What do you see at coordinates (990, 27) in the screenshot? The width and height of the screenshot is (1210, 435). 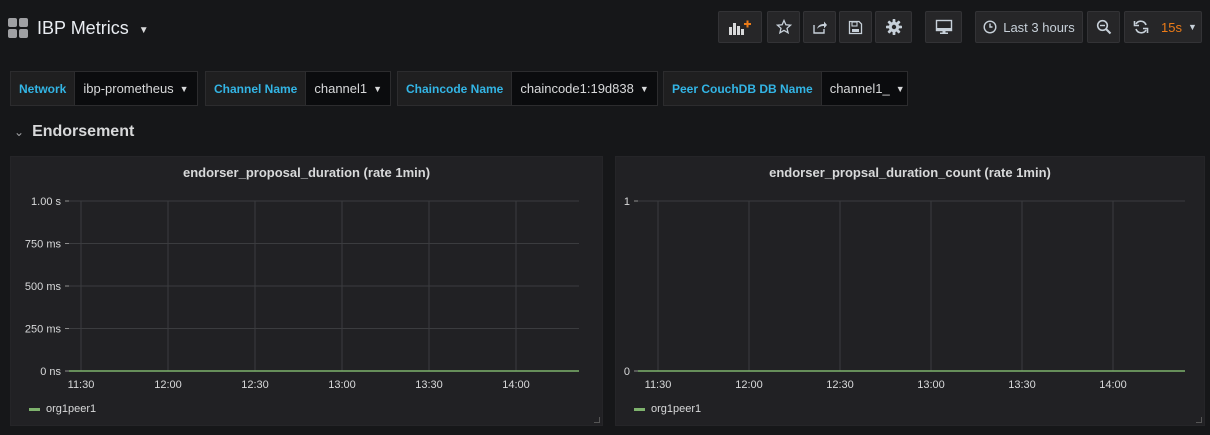 I see `clock-icon` at bounding box center [990, 27].